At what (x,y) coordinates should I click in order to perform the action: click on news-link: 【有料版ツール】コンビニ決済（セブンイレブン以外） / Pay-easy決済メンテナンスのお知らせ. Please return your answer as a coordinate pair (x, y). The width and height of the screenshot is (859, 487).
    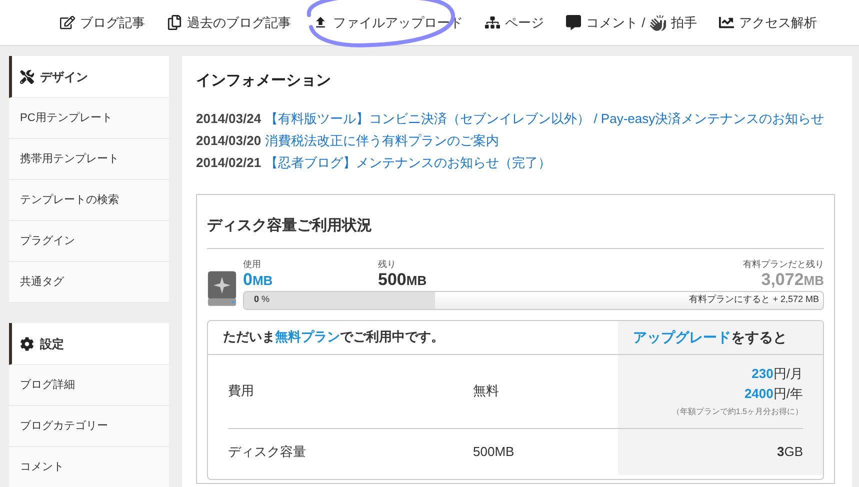
    Looking at the image, I should click on (544, 119).